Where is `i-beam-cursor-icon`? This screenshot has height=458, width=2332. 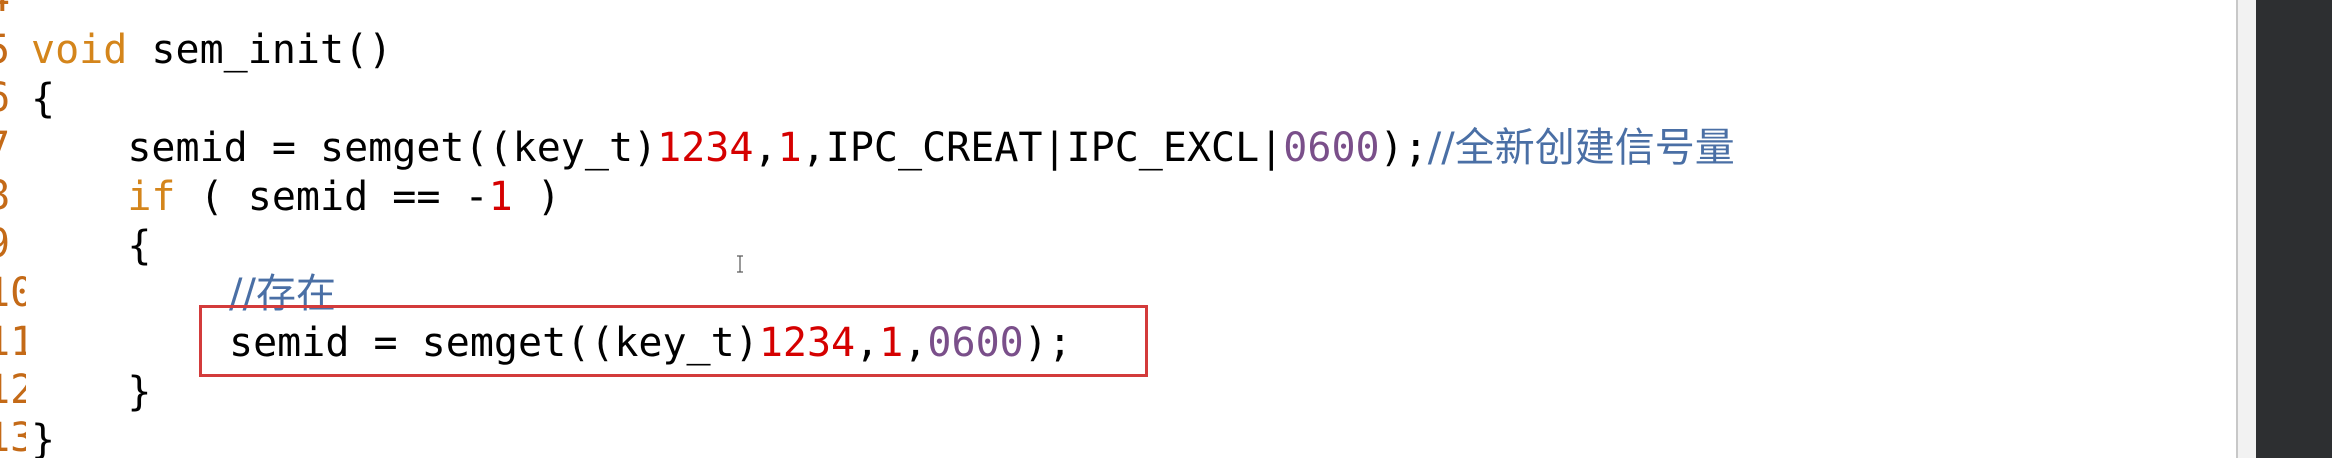 i-beam-cursor-icon is located at coordinates (740, 264).